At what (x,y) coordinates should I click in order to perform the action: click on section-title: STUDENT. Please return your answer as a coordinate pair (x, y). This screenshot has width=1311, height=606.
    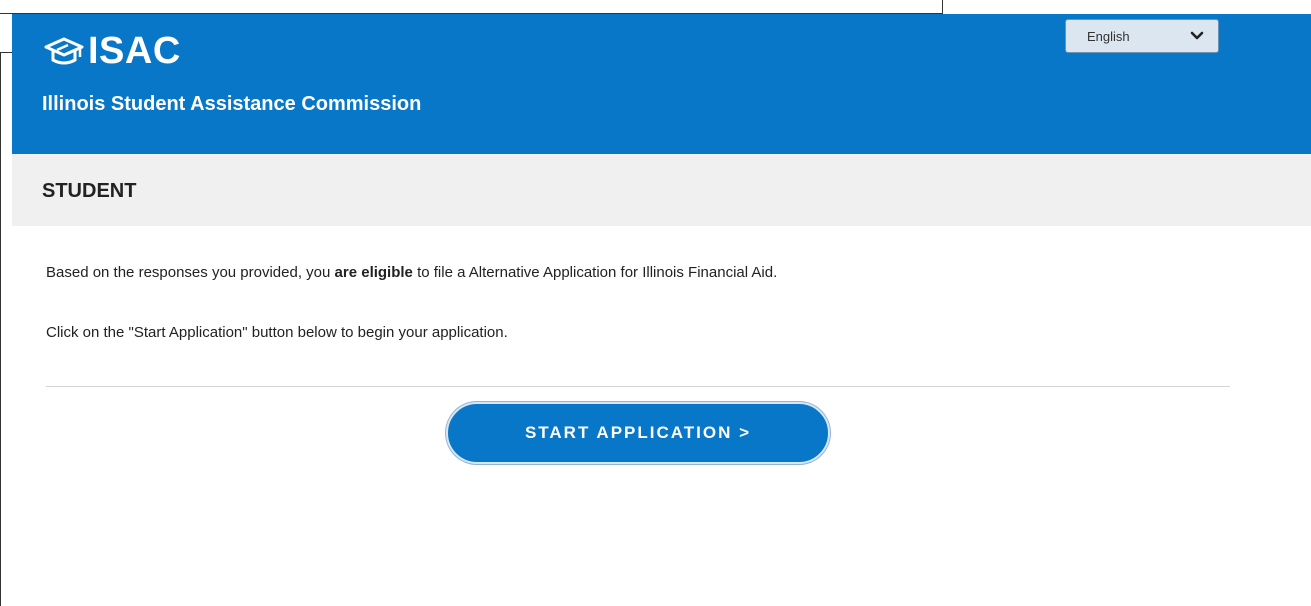
    Looking at the image, I should click on (89, 191).